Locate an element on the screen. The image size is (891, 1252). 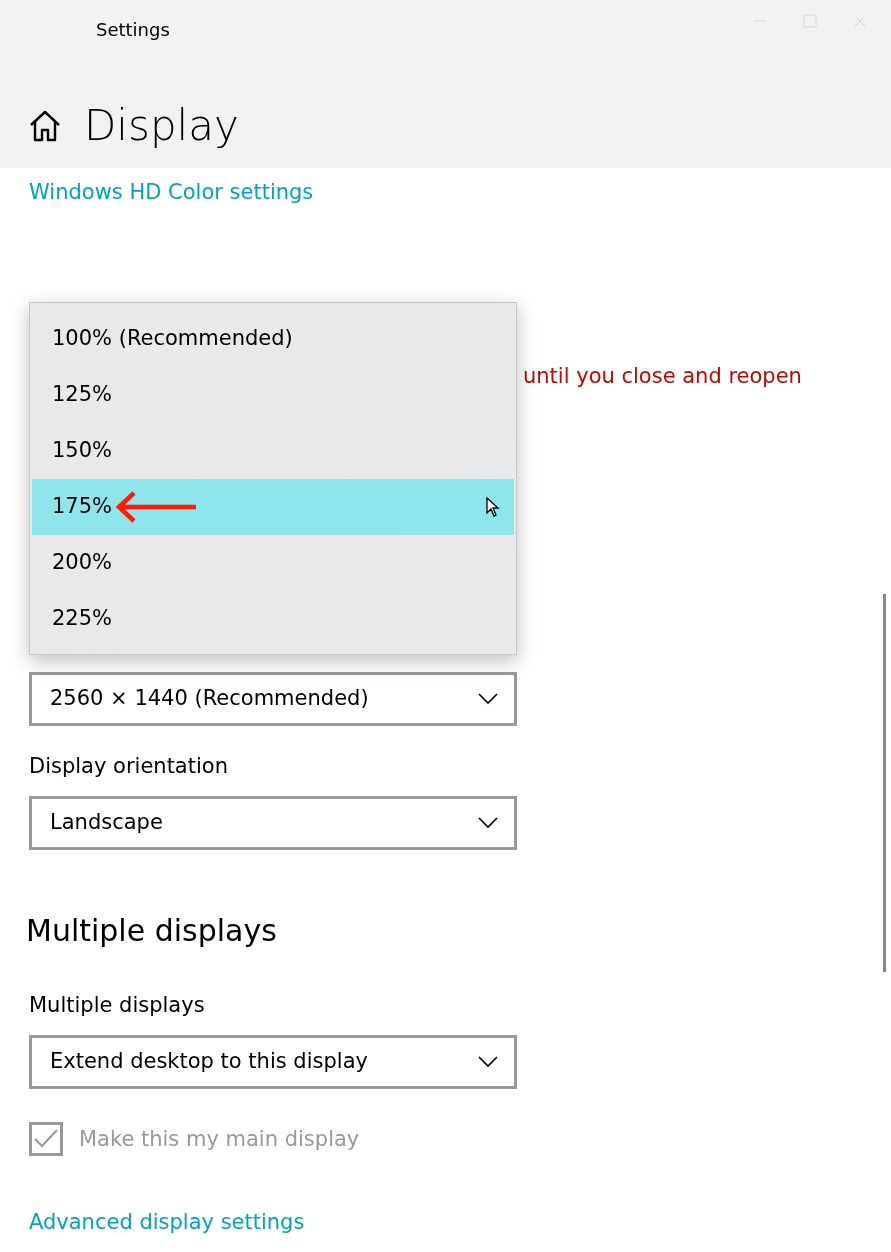
menu-item: 100% (Recommended) is located at coordinates (273, 339).